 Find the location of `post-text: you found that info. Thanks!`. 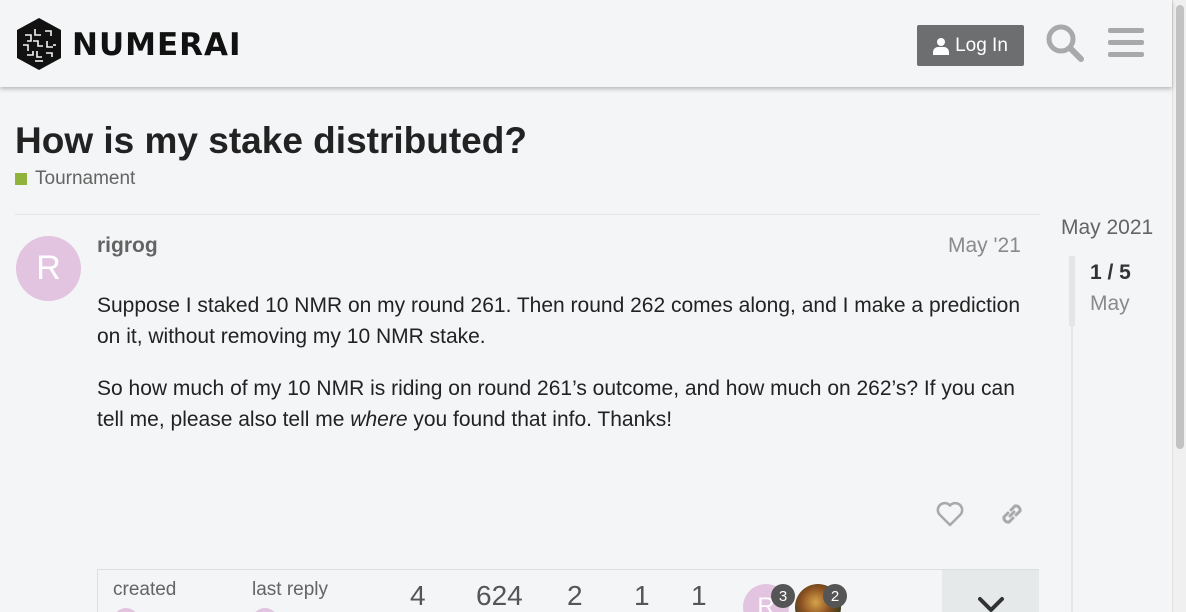

post-text: you found that info. Thanks! is located at coordinates (540, 419).